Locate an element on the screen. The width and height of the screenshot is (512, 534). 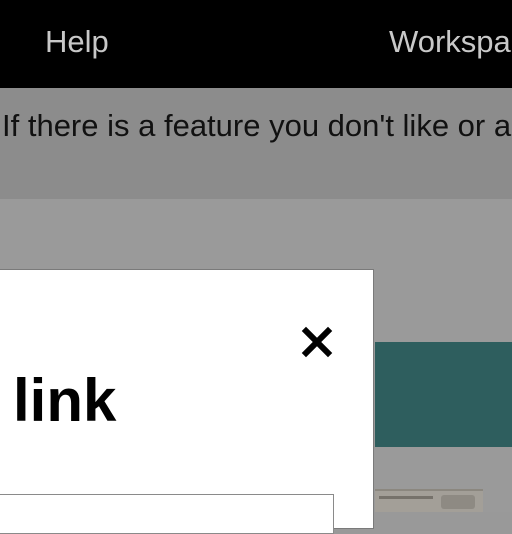
link-url-input is located at coordinates (167, 514).